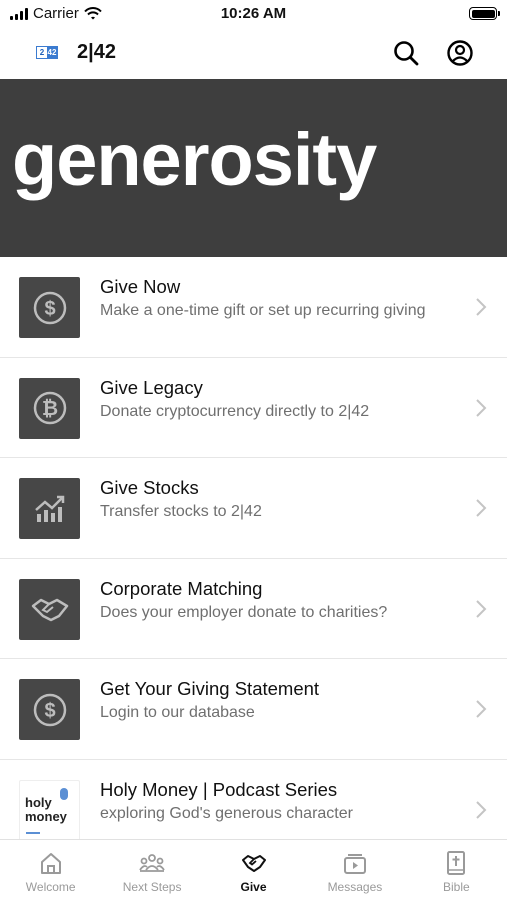  I want to click on item-title: Holy Money | Podcast Series, so click(219, 789).